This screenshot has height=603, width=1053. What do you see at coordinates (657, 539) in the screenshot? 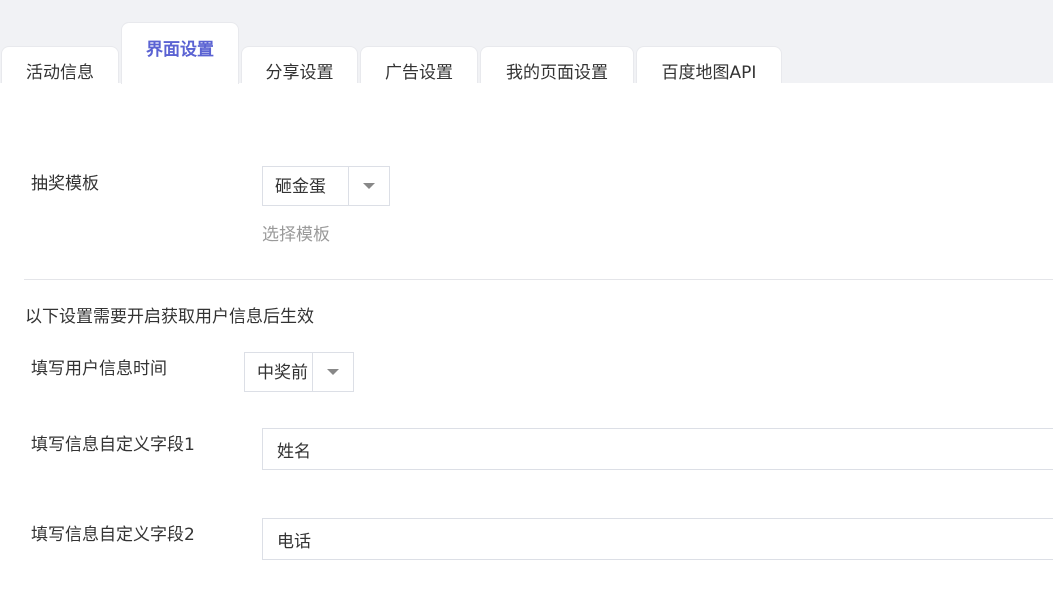
I see `custom-field-2-input` at bounding box center [657, 539].